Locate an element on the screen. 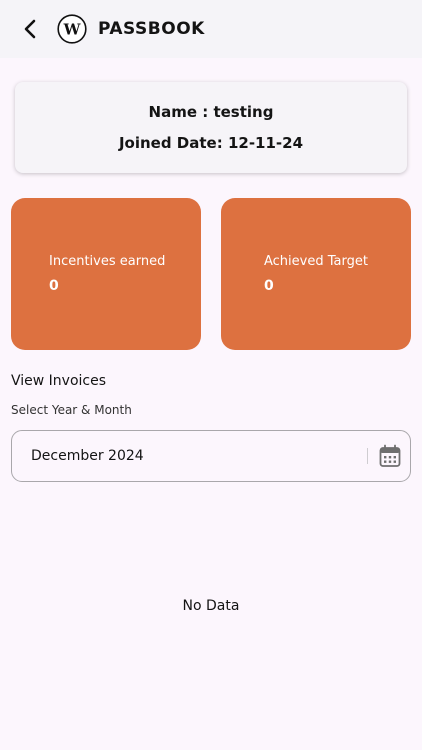  back-button is located at coordinates (30, 29).